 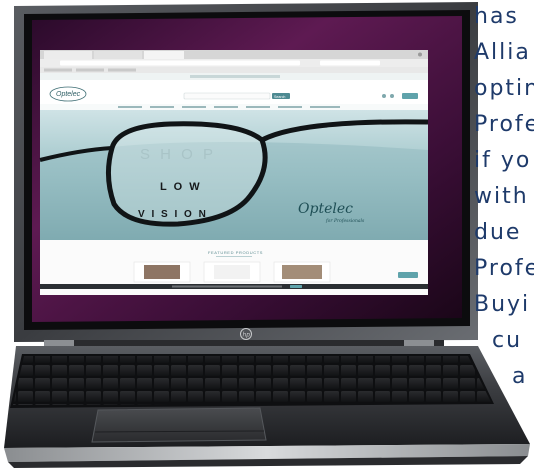 I want to click on svg-text: hp, so click(x=247, y=335).